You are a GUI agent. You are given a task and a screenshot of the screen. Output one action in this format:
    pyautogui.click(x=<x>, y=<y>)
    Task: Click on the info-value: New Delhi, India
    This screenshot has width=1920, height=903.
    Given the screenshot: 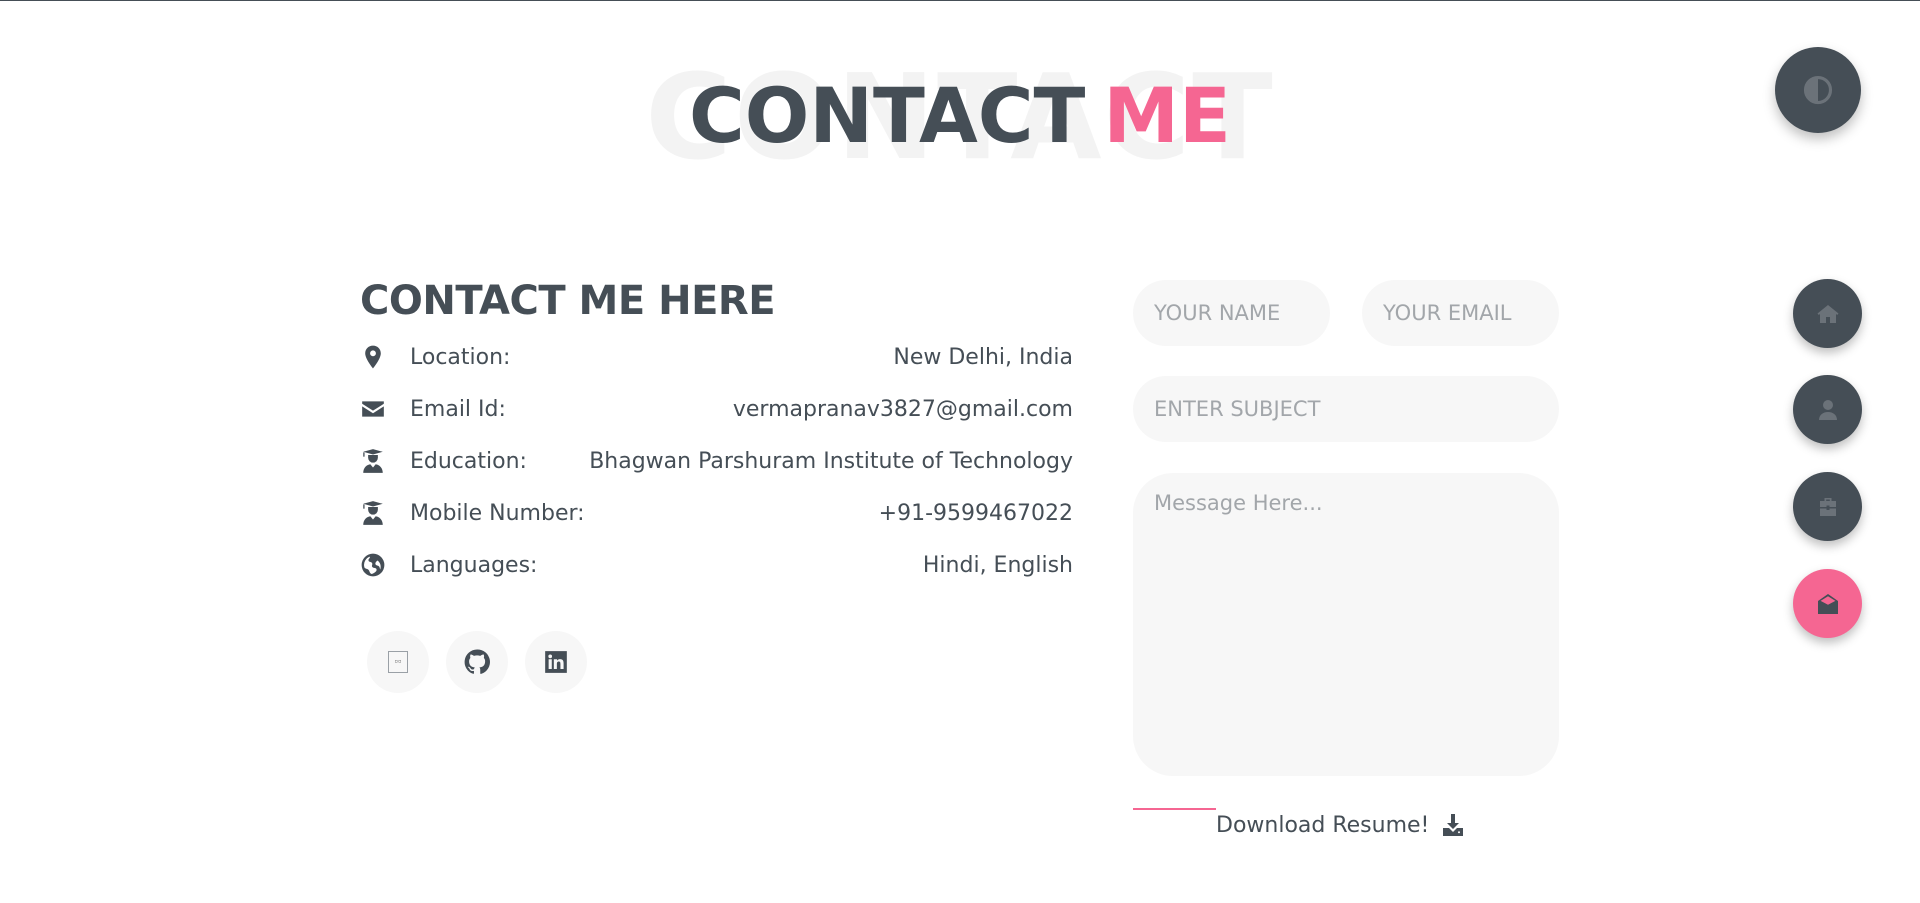 What is the action you would take?
    pyautogui.click(x=983, y=357)
    